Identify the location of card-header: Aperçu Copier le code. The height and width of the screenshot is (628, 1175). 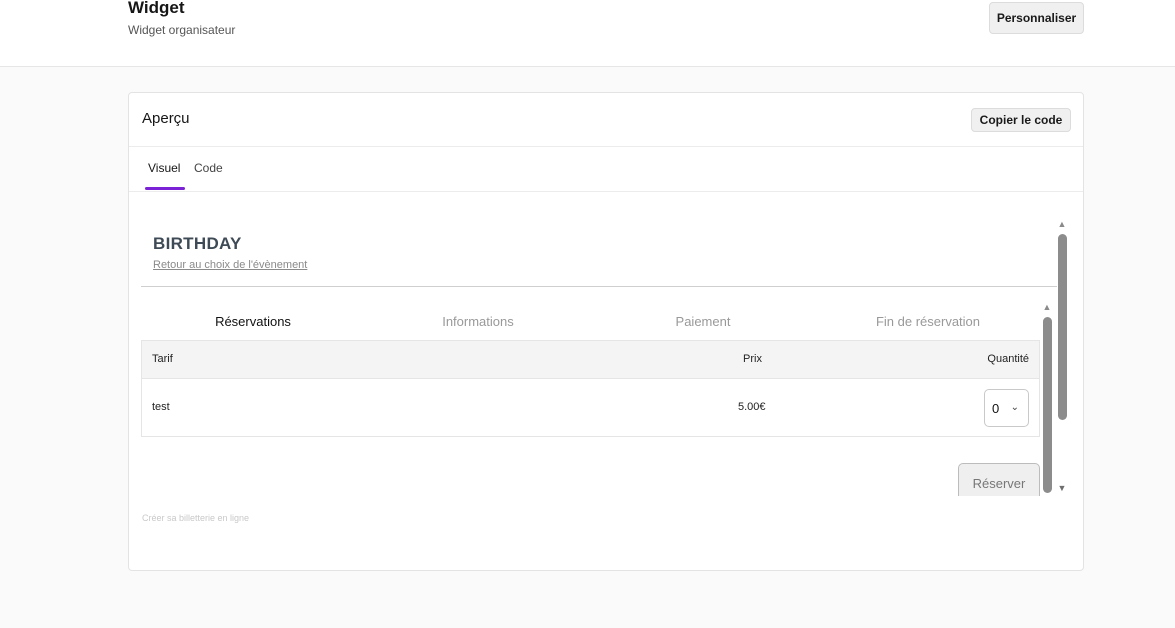
(606, 120).